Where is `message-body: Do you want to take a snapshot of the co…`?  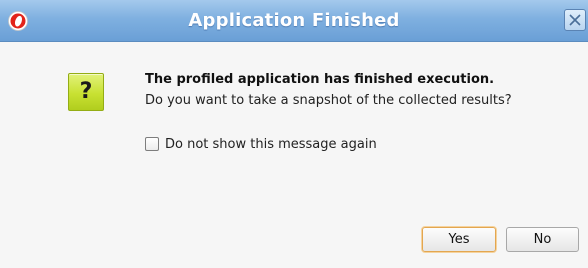
message-body: Do you want to take a snapshot of the co… is located at coordinates (328, 100).